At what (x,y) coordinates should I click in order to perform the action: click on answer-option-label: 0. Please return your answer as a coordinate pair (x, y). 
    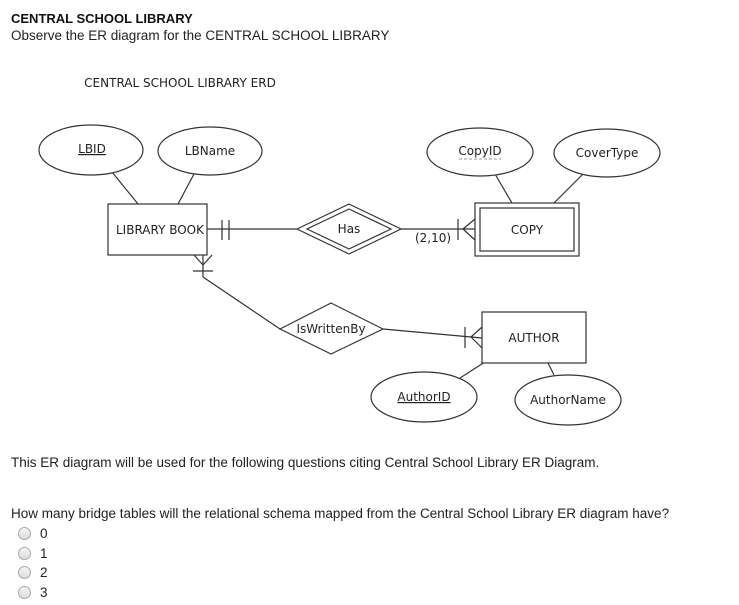
    Looking at the image, I should click on (44, 534).